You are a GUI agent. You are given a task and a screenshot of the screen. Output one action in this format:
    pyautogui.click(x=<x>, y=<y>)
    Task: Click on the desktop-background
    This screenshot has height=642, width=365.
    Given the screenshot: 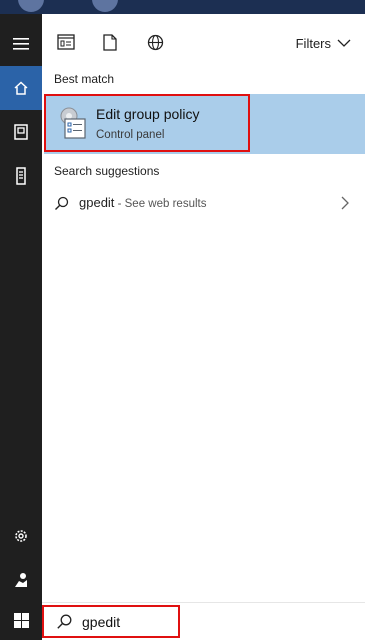 What is the action you would take?
    pyautogui.click(x=182, y=7)
    